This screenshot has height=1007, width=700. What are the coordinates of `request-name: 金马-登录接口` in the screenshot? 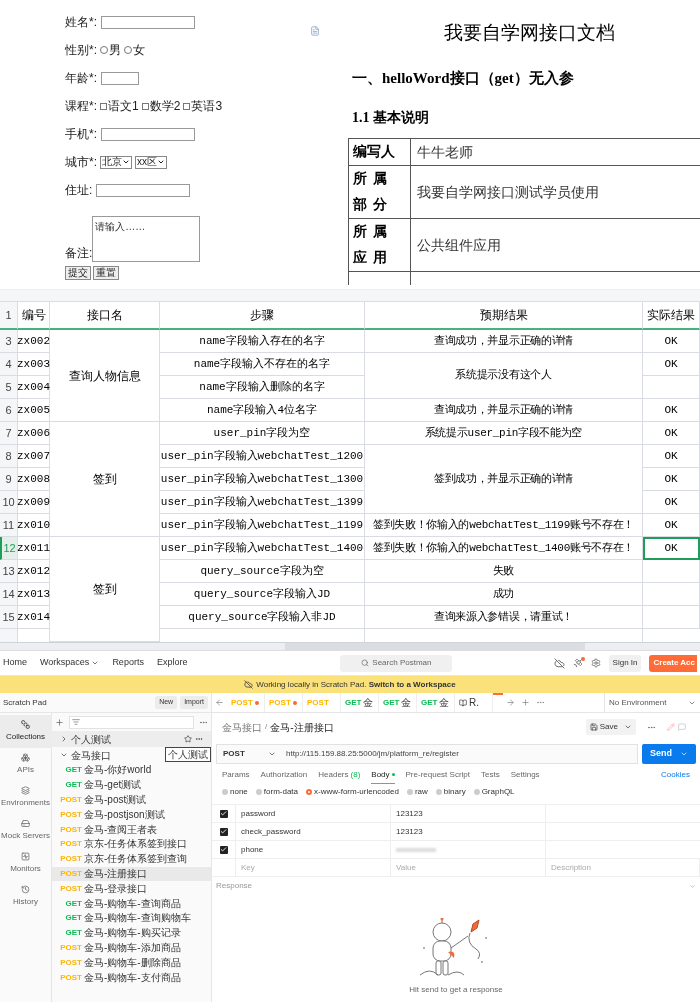 It's located at (116, 888).